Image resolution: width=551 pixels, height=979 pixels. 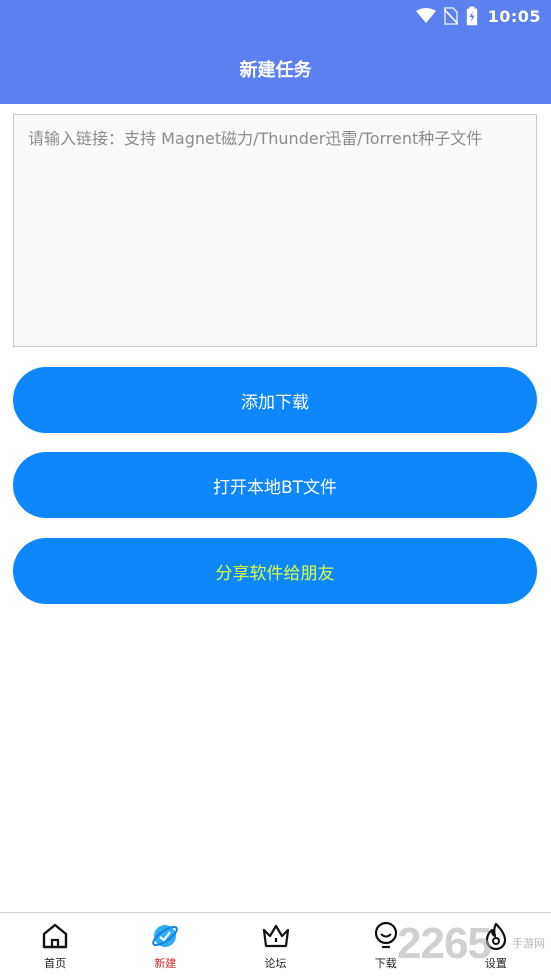 I want to click on page-title: 新建任务, so click(x=275, y=70).